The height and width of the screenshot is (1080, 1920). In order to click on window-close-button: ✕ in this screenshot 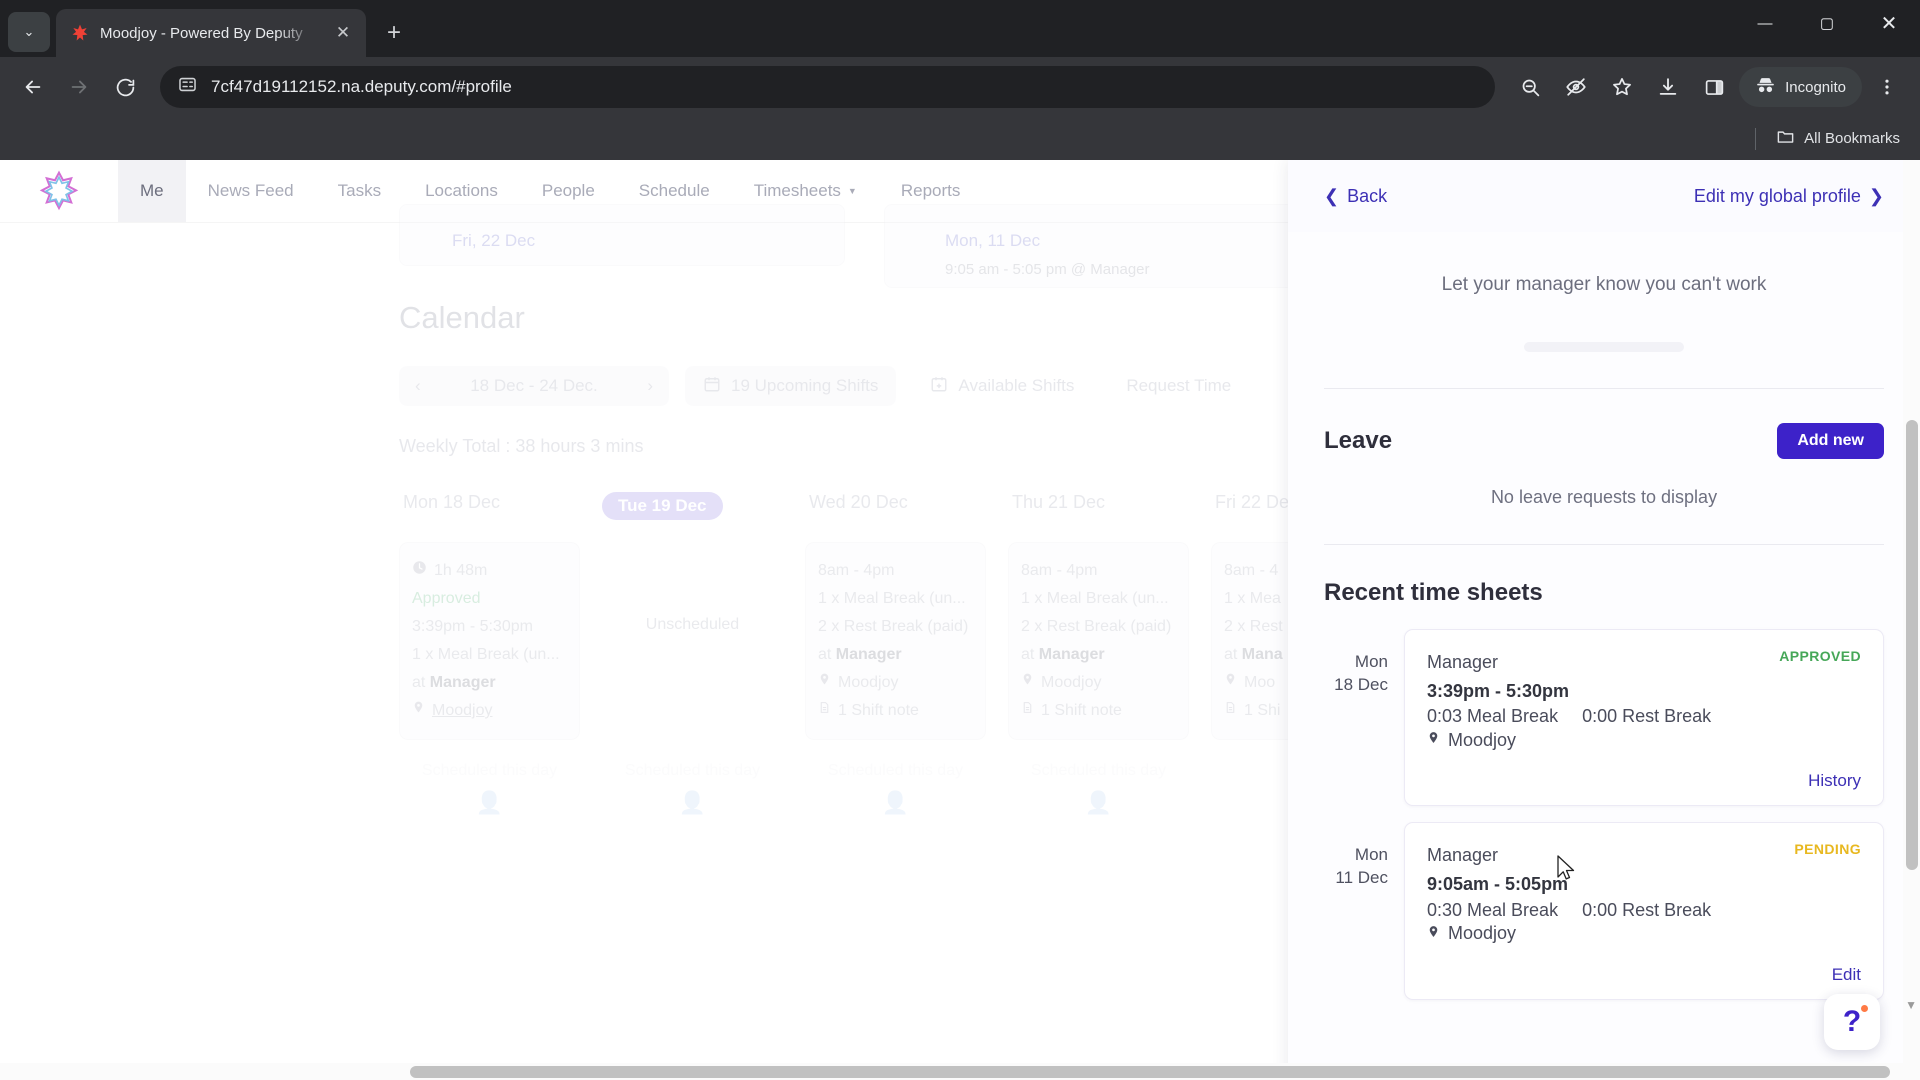, I will do `click(1889, 23)`.